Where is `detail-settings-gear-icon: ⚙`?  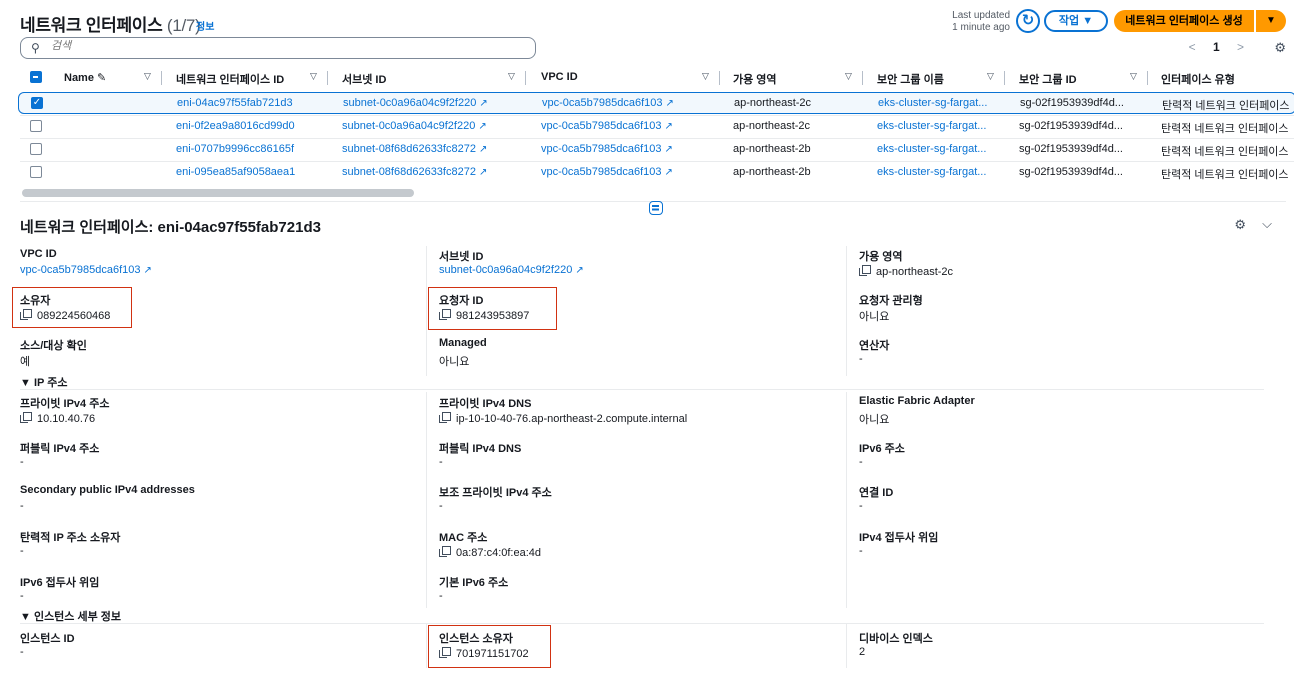
detail-settings-gear-icon: ⚙ is located at coordinates (1240, 225).